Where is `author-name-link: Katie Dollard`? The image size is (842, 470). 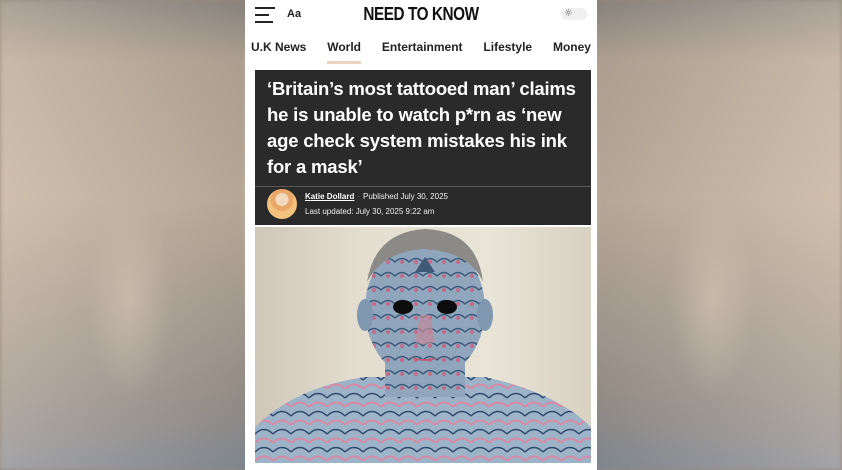 author-name-link: Katie Dollard is located at coordinates (329, 196).